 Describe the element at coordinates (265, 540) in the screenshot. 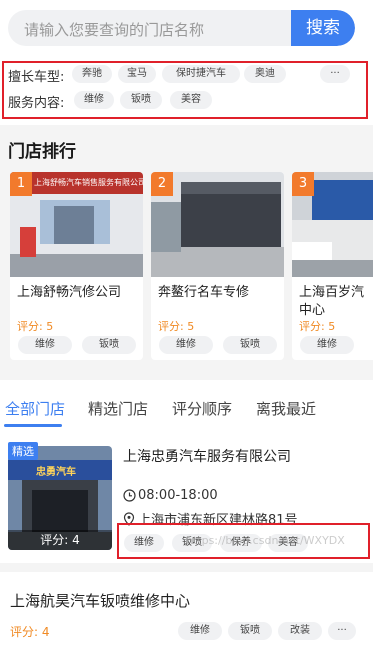

I see `watermark-text: https://blog.csdn.net/WXYDX` at that location.